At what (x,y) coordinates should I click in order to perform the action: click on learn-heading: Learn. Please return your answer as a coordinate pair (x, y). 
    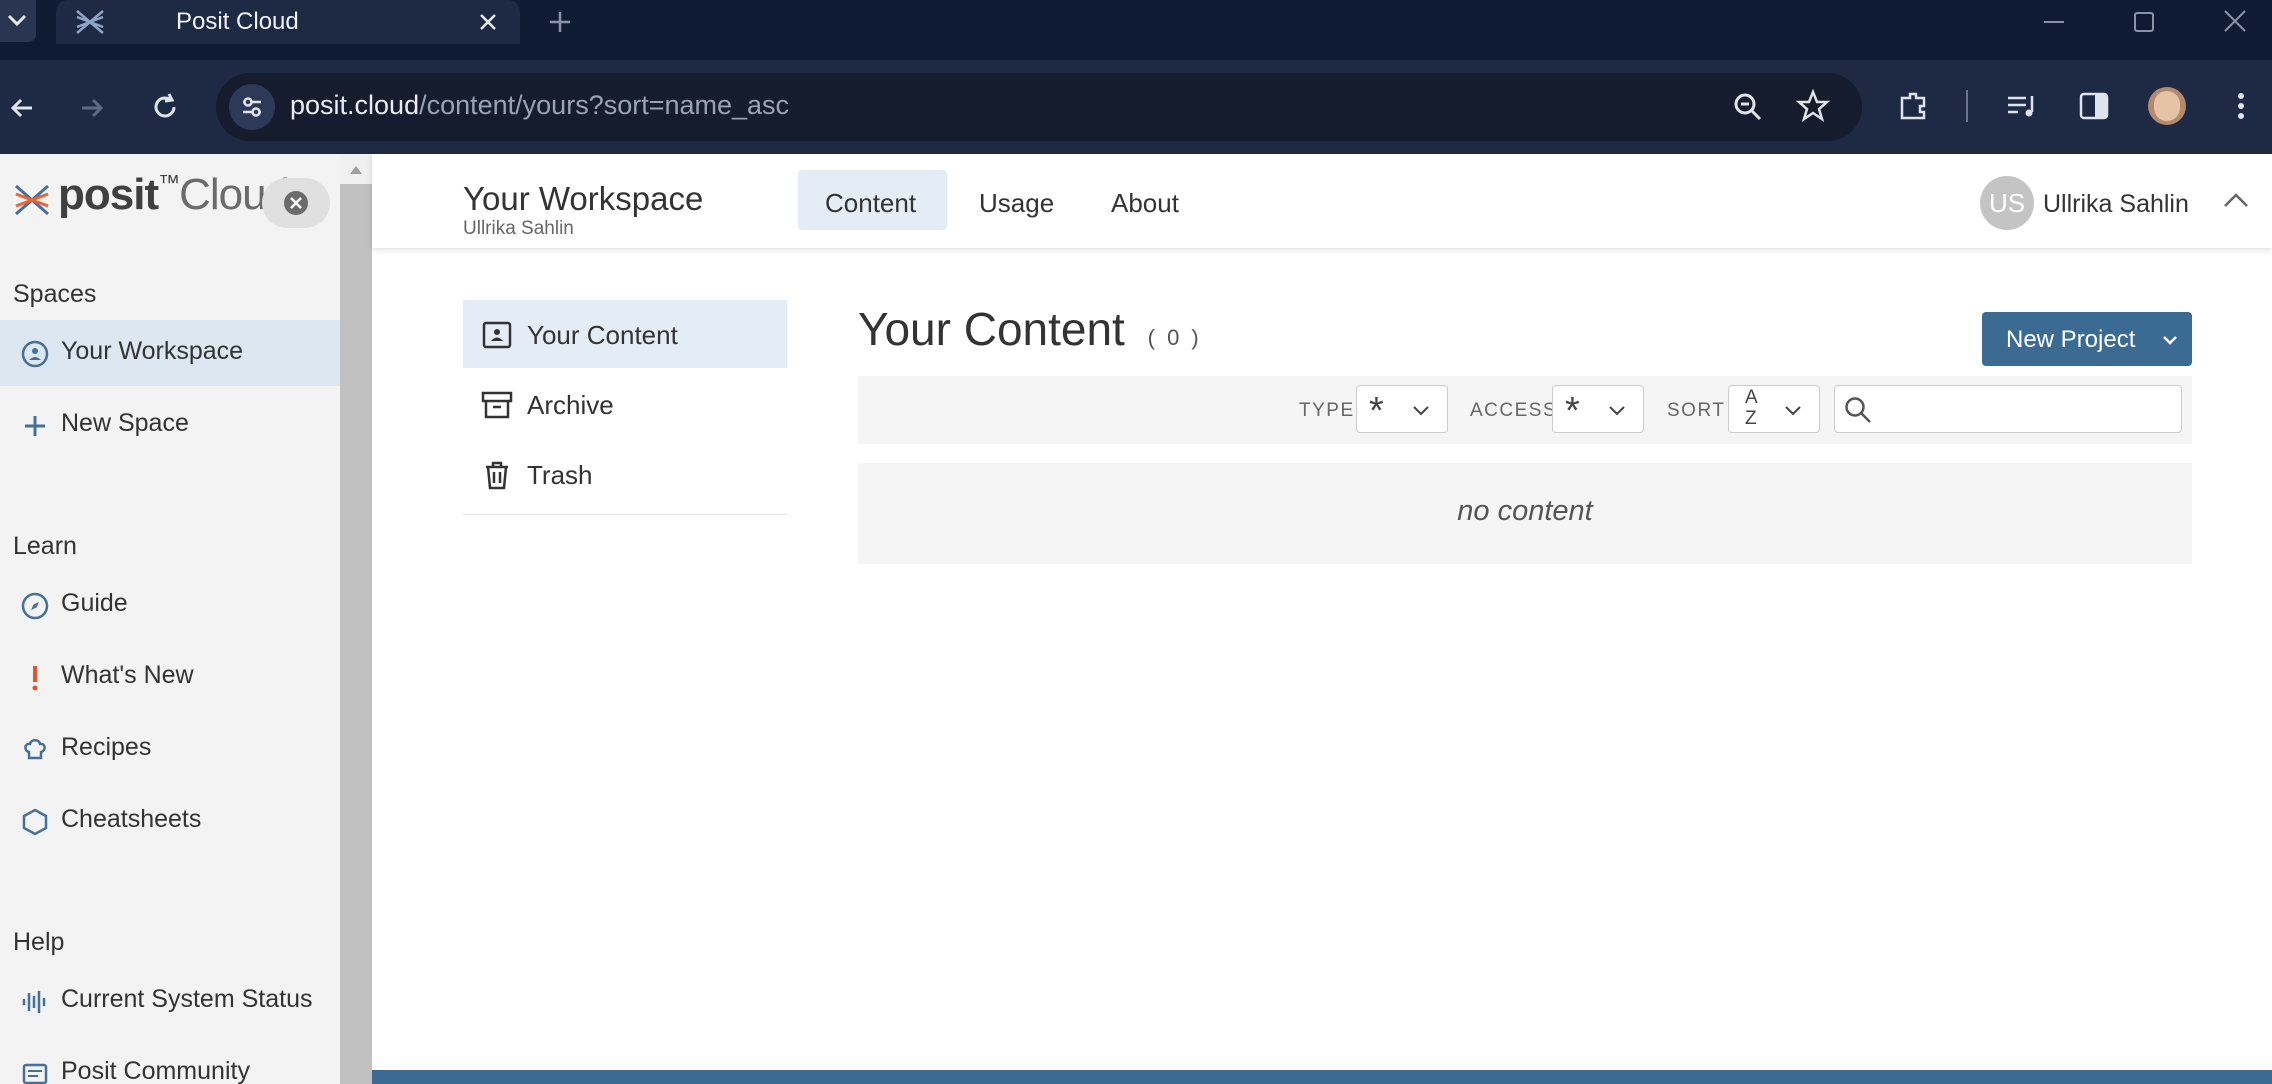
    Looking at the image, I should click on (45, 546).